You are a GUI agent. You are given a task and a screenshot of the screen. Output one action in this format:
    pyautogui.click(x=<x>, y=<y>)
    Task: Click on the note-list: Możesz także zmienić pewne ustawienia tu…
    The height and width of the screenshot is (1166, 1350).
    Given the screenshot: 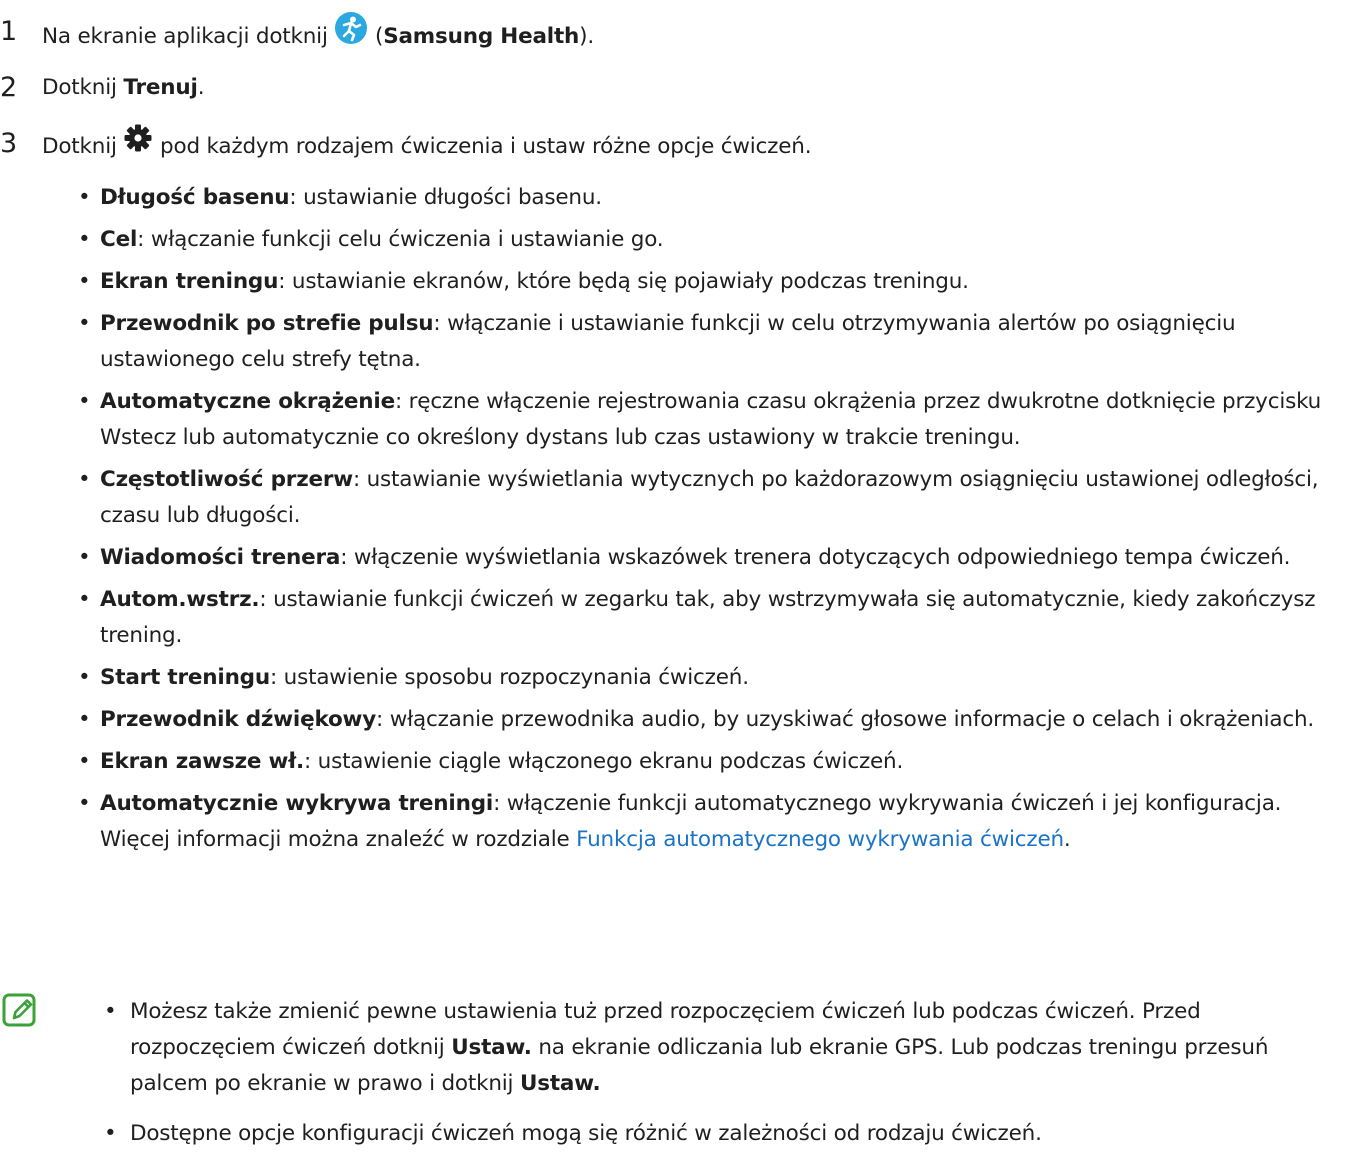 What is the action you would take?
    pyautogui.click(x=722, y=1080)
    